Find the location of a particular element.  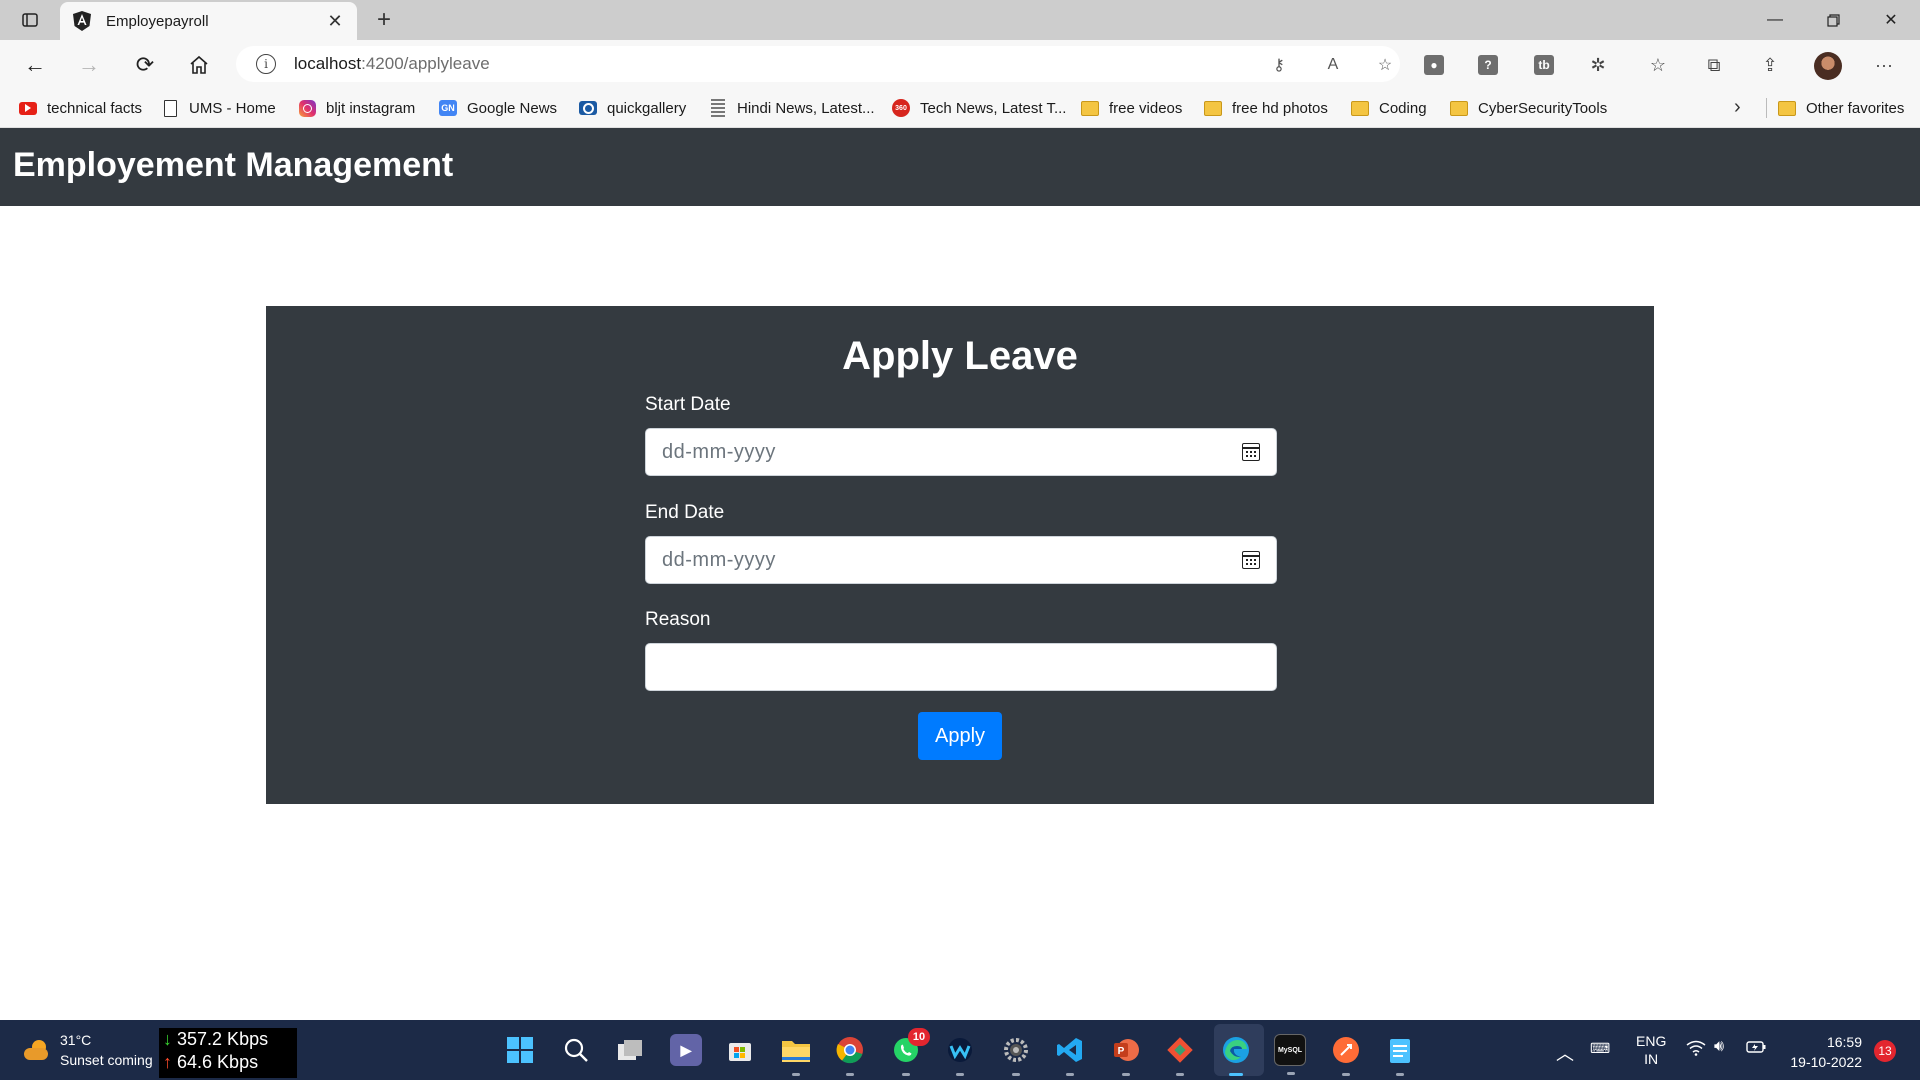

app-navbar: Employement Management is located at coordinates (960, 167).